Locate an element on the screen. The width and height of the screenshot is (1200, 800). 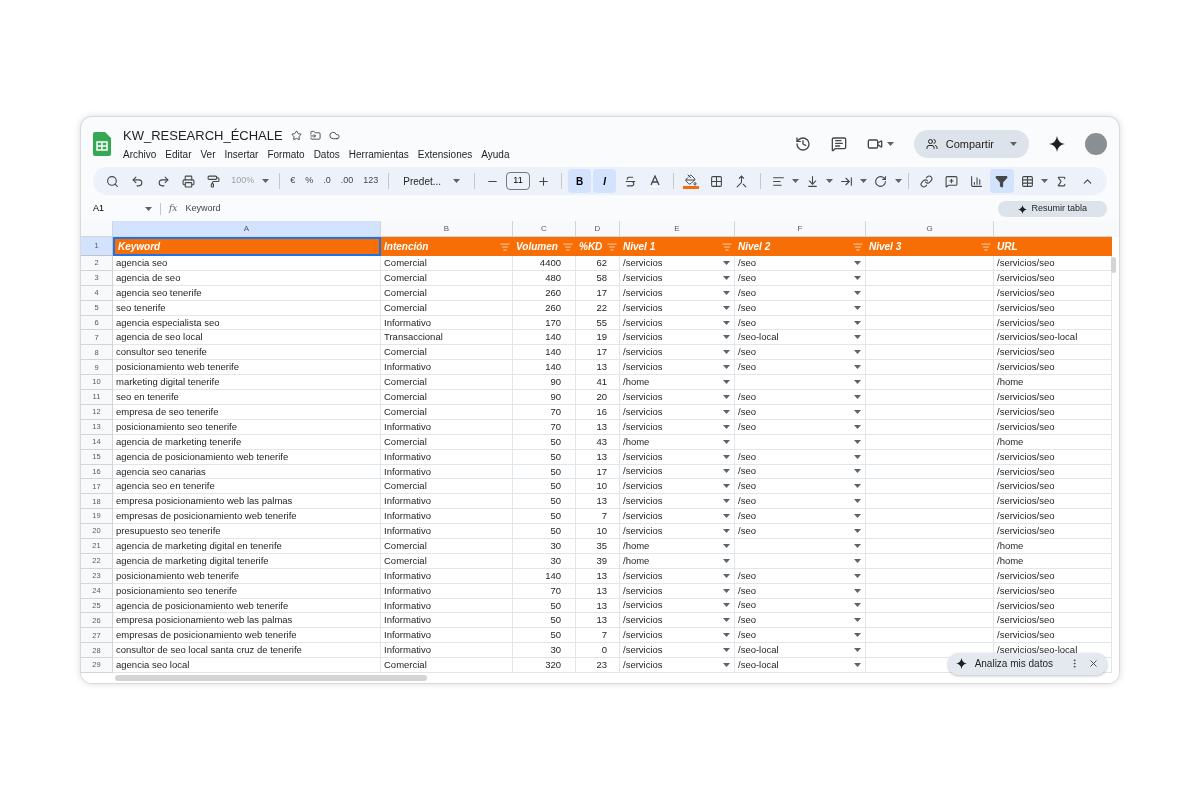
menu-item: Herramientas is located at coordinates (378, 155).